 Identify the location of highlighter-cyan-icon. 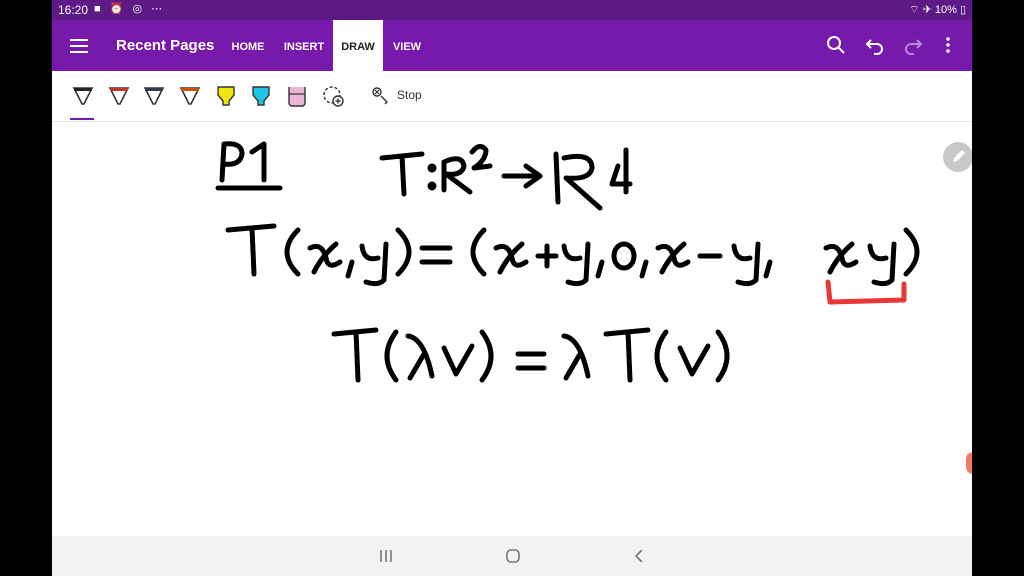
(261, 96).